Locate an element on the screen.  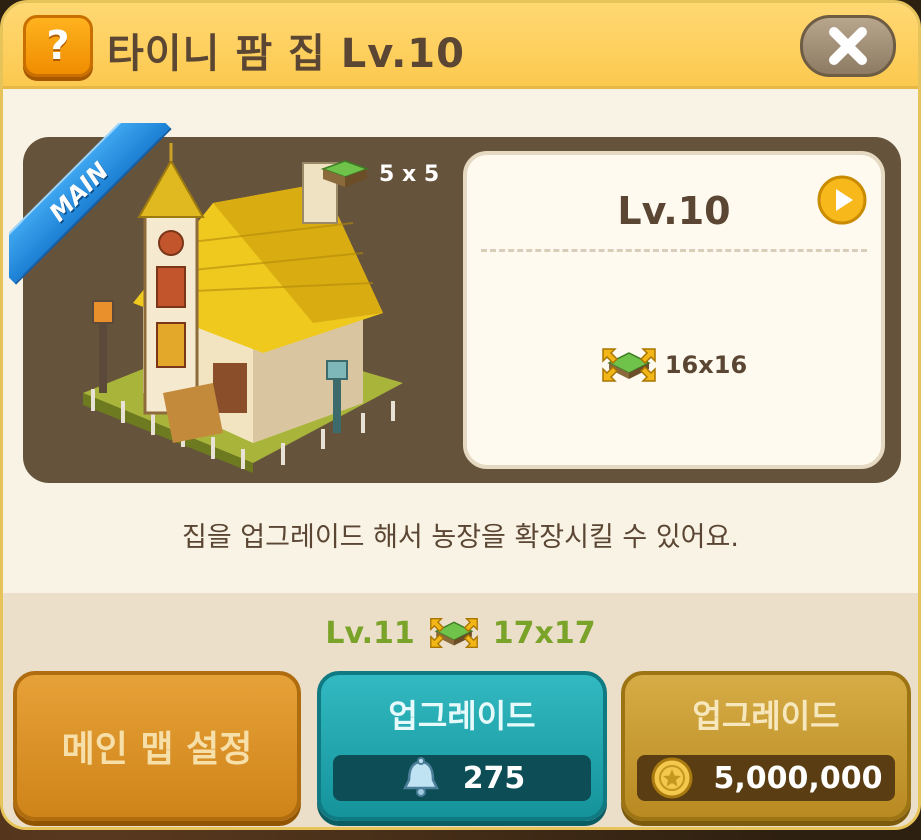
play-icon is located at coordinates (842, 200).